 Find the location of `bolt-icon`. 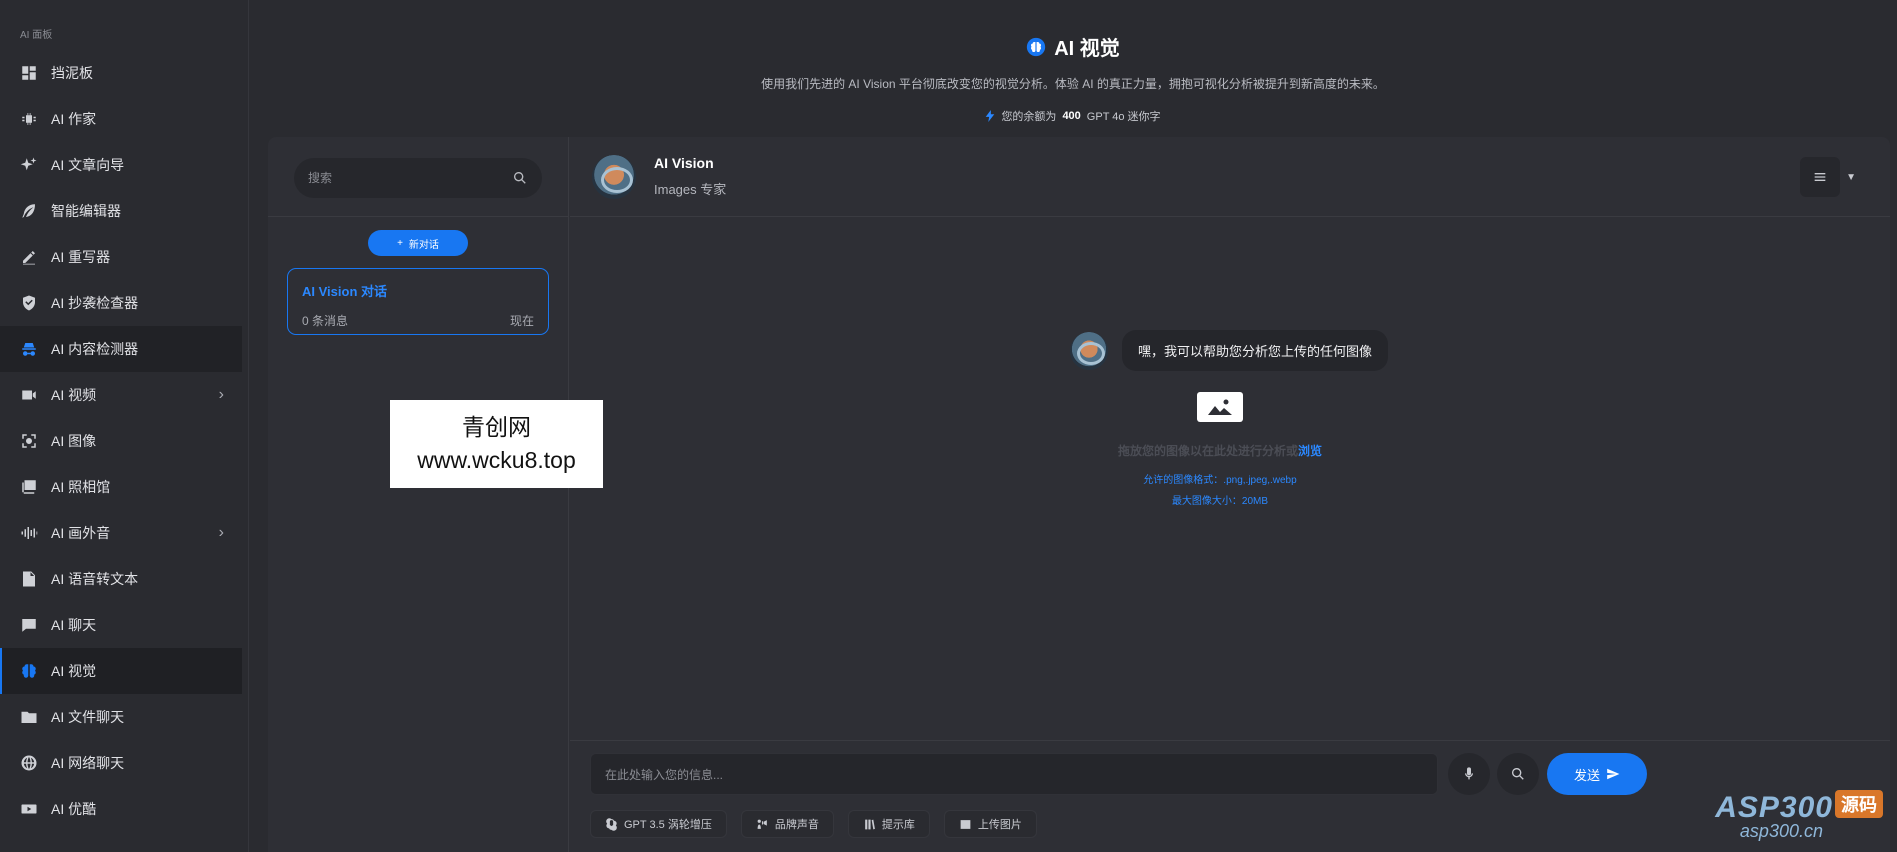

bolt-icon is located at coordinates (990, 116).